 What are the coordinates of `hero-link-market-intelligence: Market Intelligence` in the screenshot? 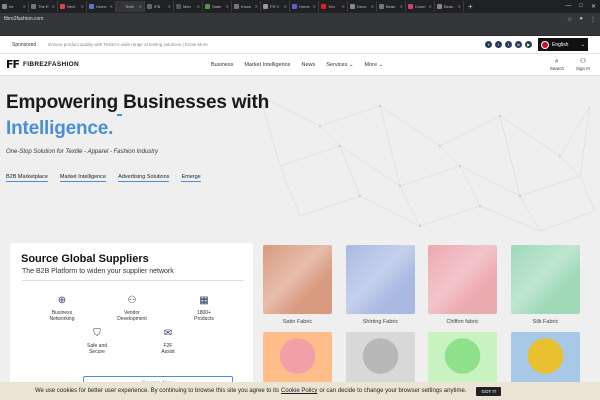 It's located at (83, 178).